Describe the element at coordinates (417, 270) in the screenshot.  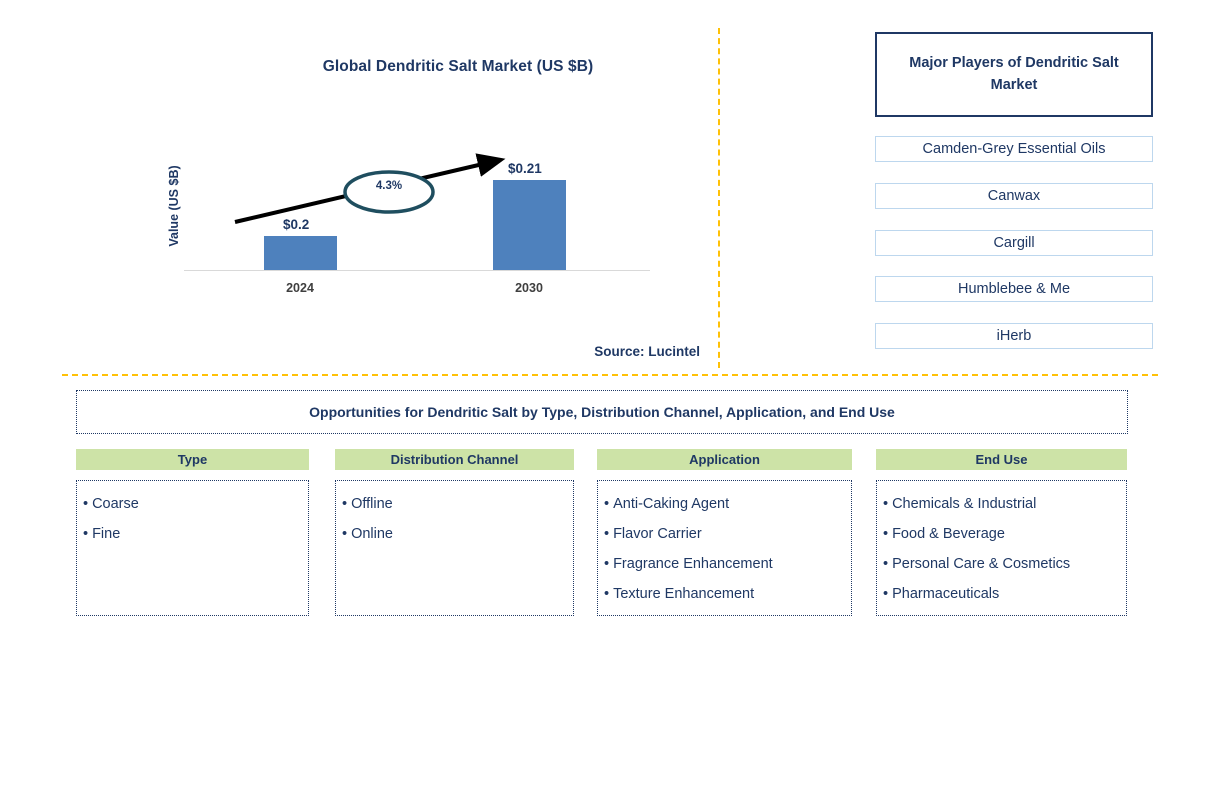
I see `x-axis-line` at that location.